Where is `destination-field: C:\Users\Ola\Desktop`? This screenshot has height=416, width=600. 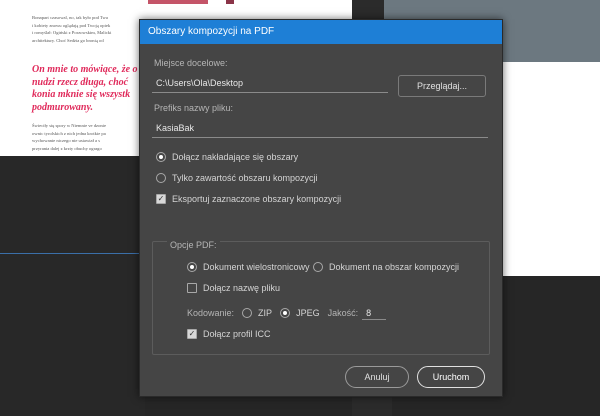
destination-field: C:\Users\Ola\Desktop is located at coordinates (270, 83).